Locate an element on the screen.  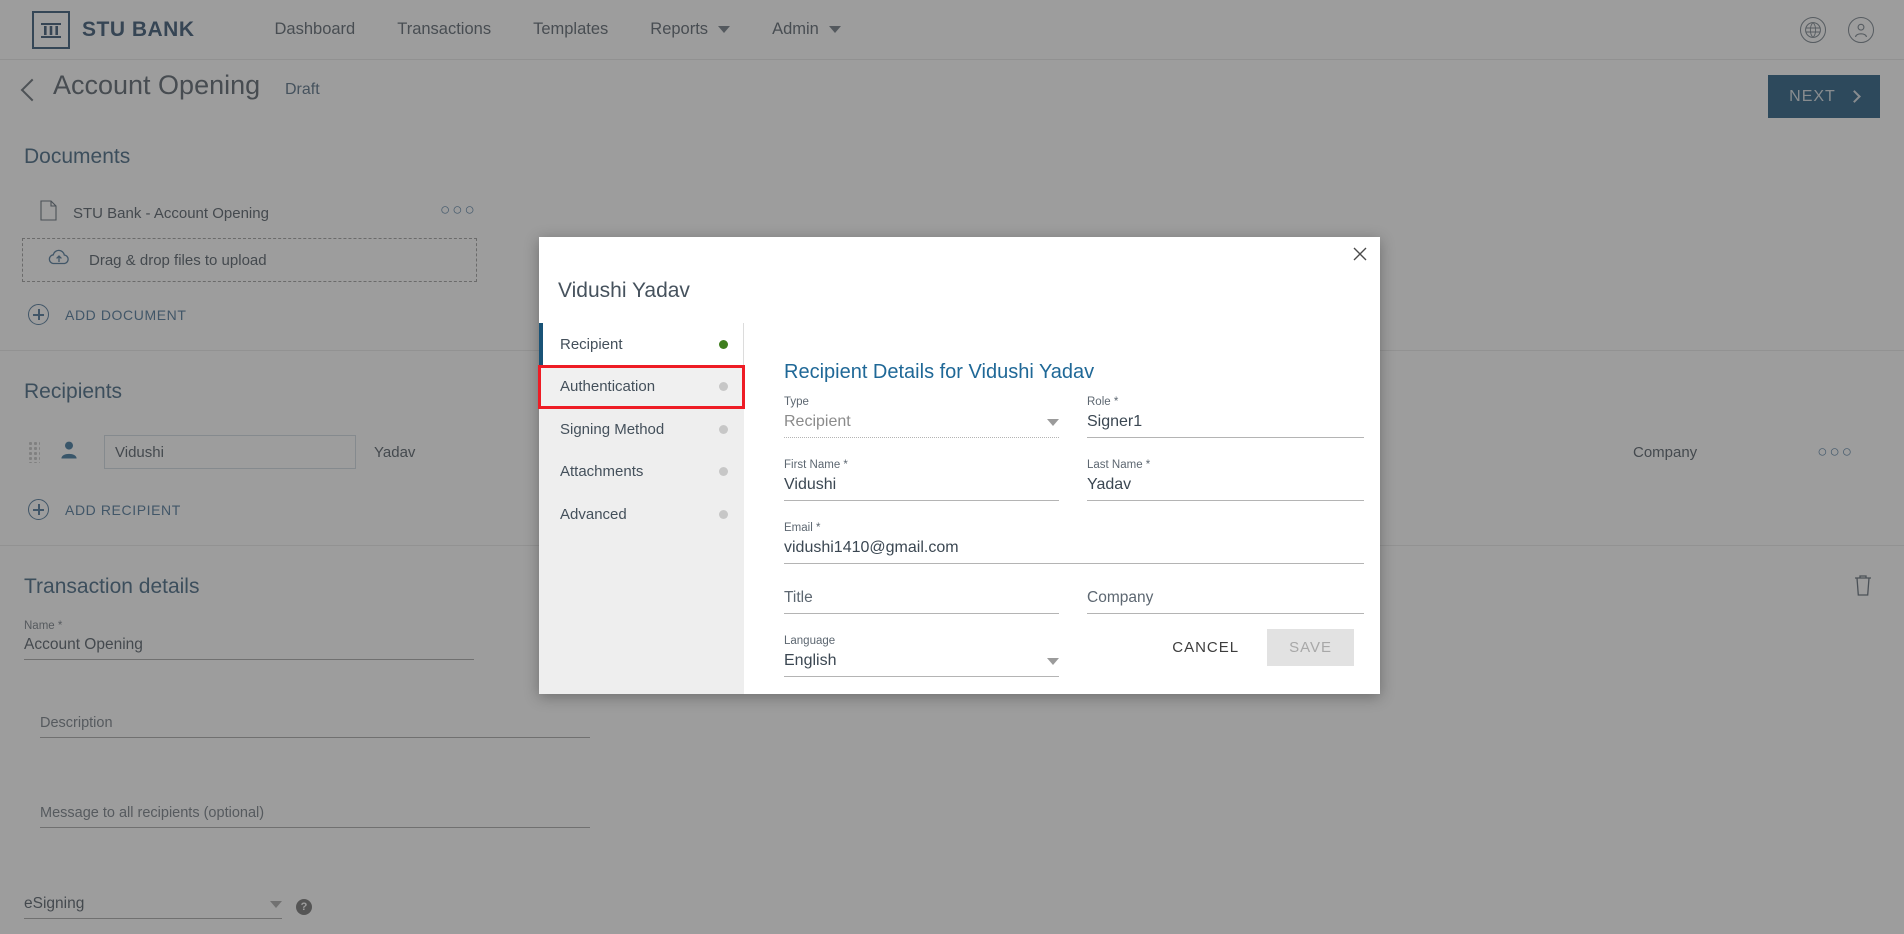
type-select: Recipient is located at coordinates (921, 425).